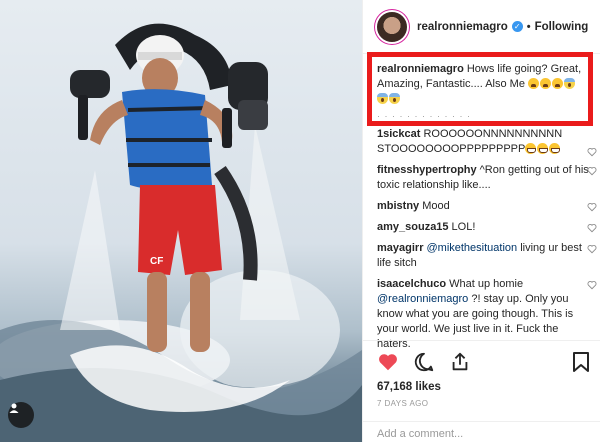 This screenshot has height=442, width=600. What do you see at coordinates (398, 134) in the screenshot?
I see `comment-username: 1sickcat` at bounding box center [398, 134].